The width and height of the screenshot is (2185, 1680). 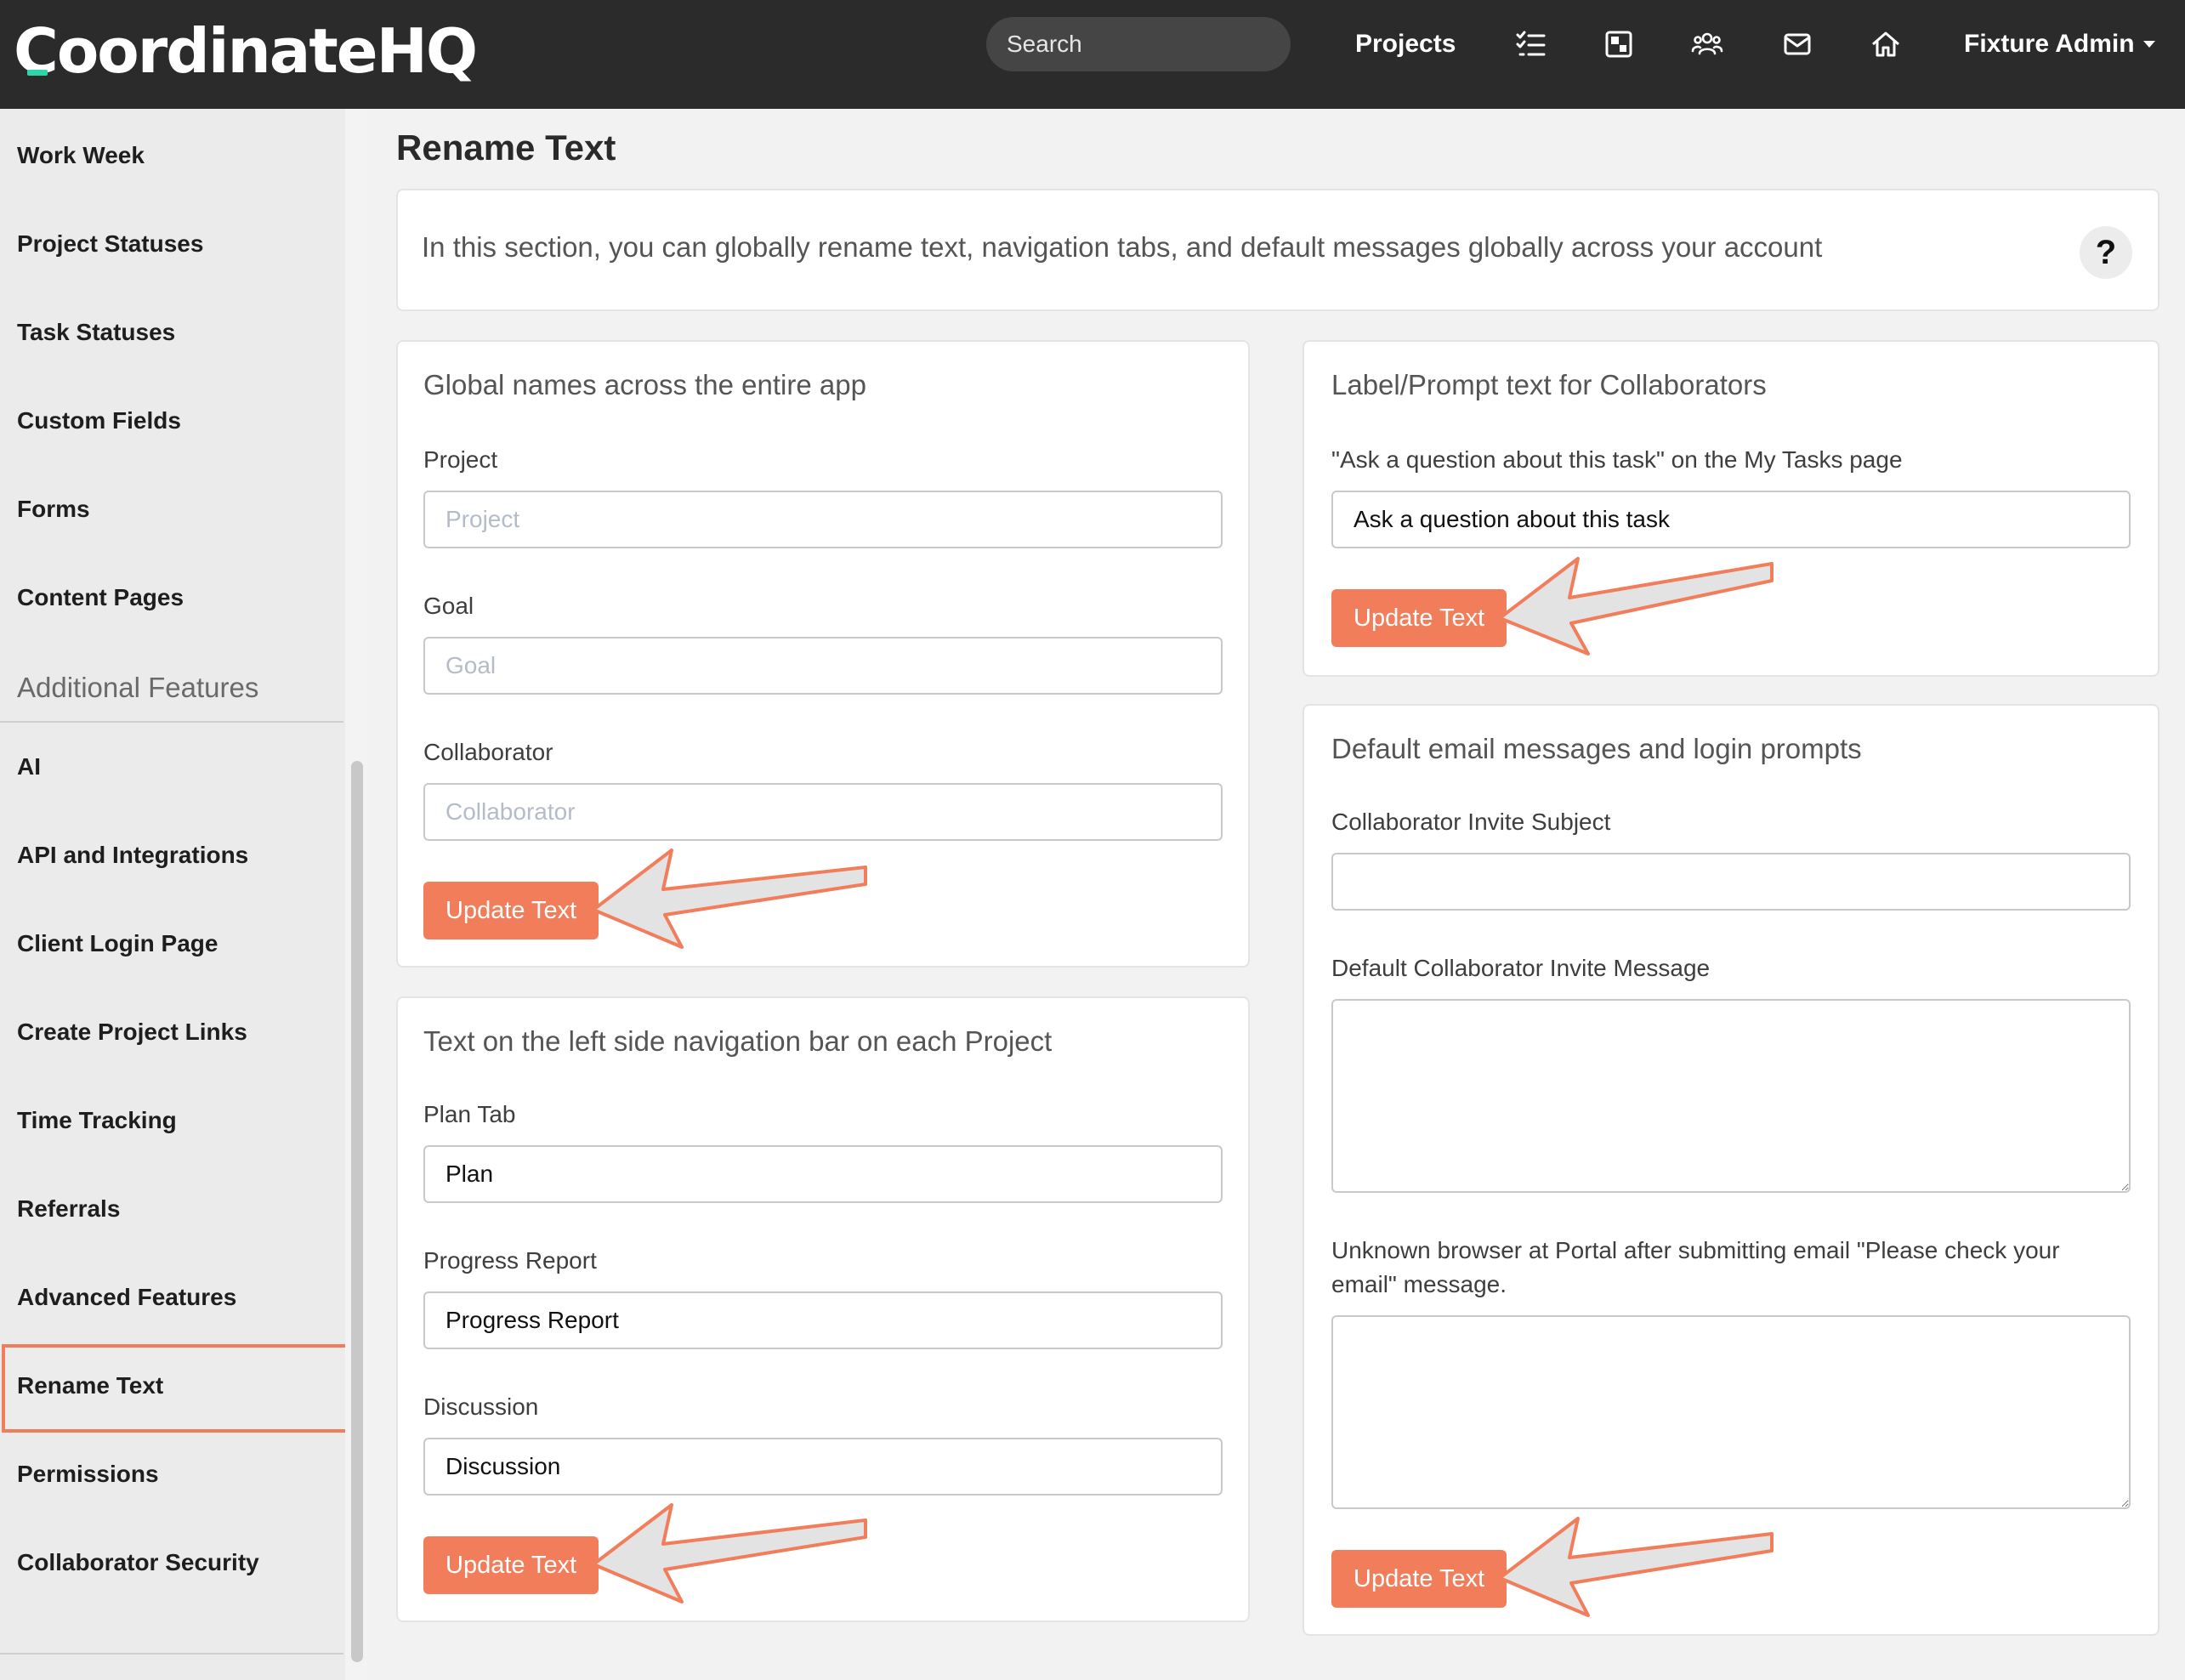 What do you see at coordinates (172, 1386) in the screenshot?
I see `sidebar-item-rename-text: Rename Text` at bounding box center [172, 1386].